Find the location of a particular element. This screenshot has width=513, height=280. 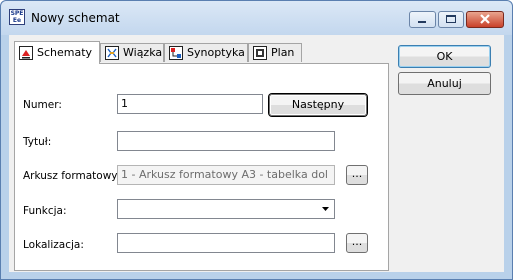

tab-wiazka: Wiązka is located at coordinates (132, 52).